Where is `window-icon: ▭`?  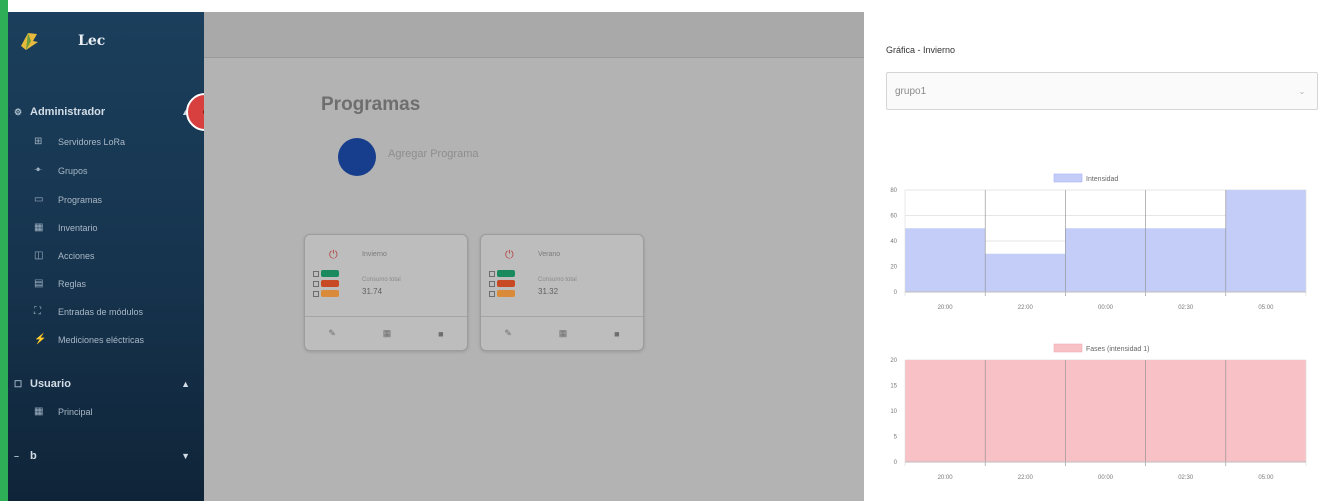 window-icon: ▭ is located at coordinates (39, 199).